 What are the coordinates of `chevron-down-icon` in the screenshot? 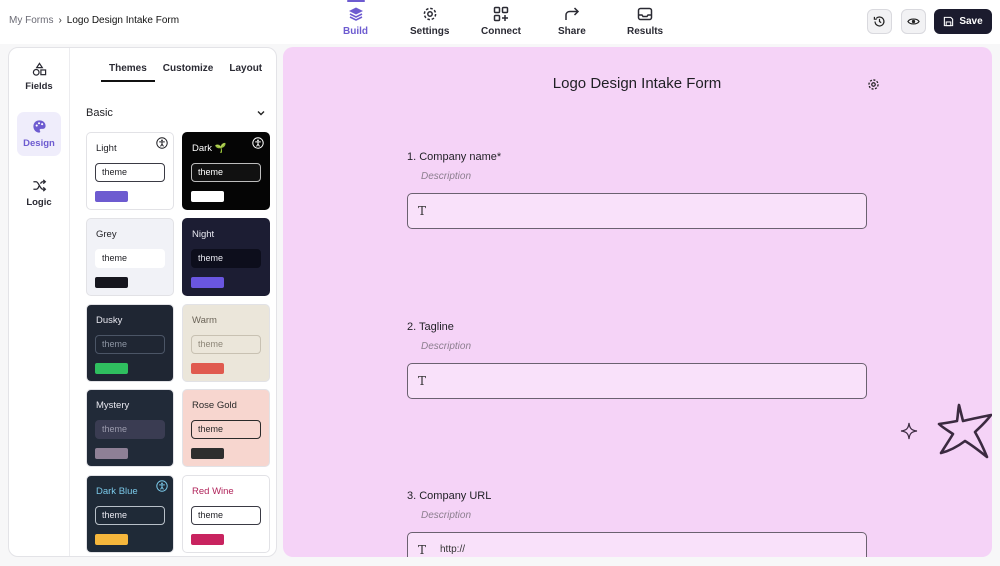 It's located at (261, 113).